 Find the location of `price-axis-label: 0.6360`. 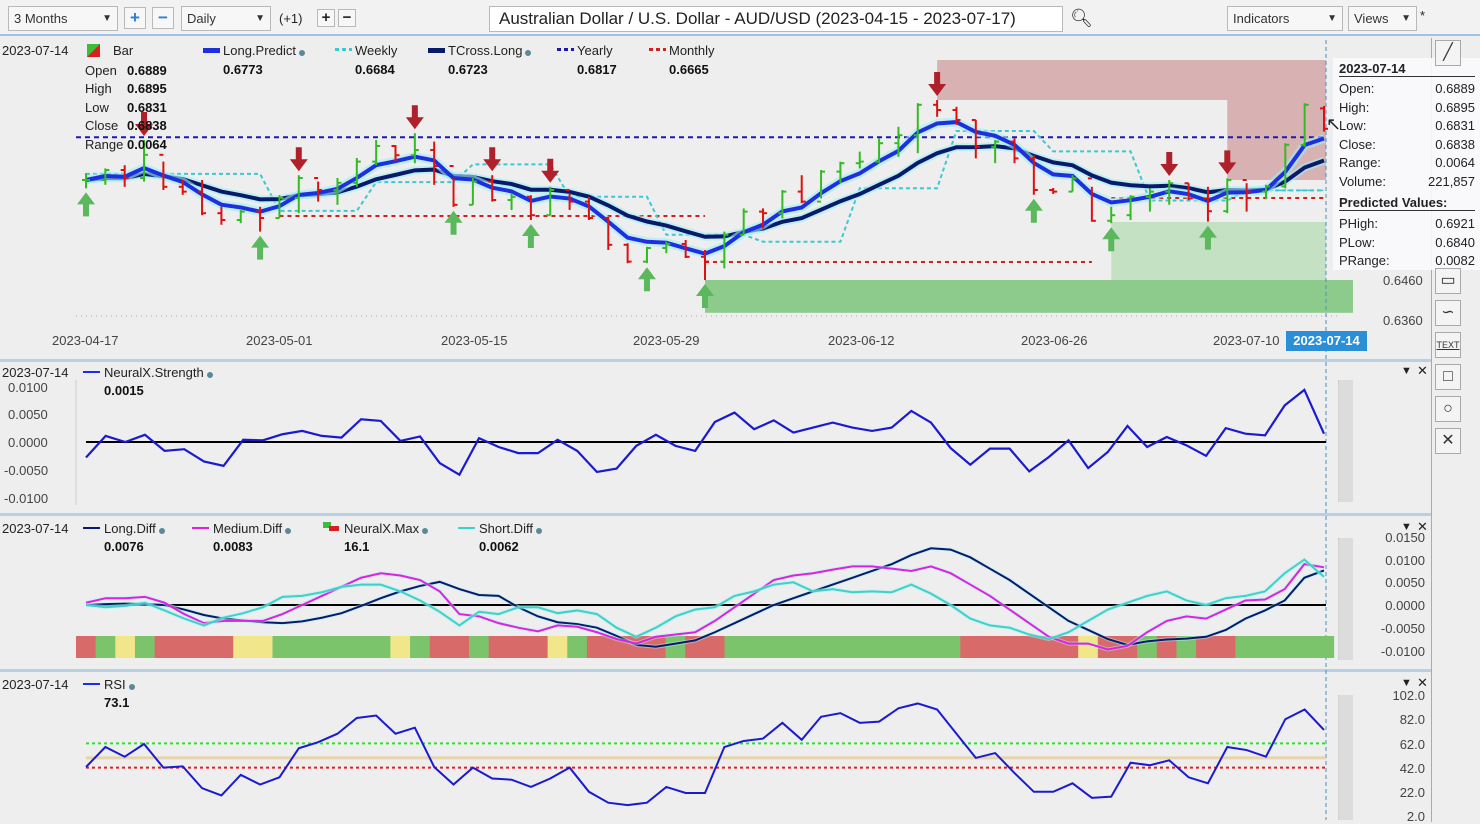

price-axis-label: 0.6360 is located at coordinates (1403, 320).